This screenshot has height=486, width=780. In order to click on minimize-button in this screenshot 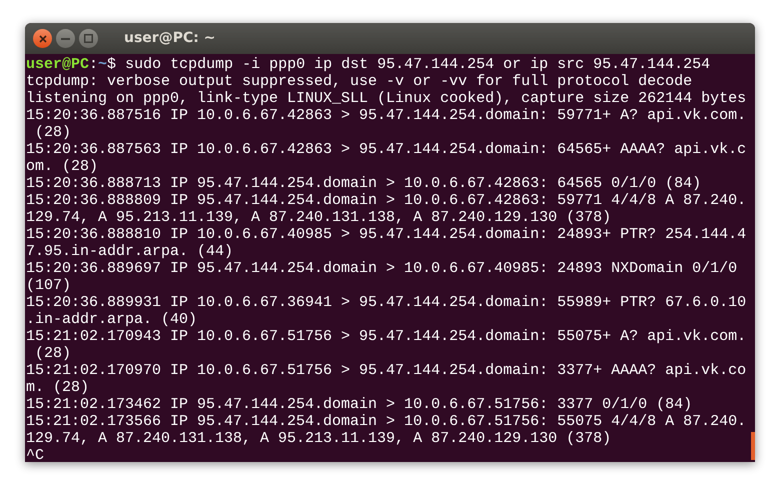, I will do `click(65, 38)`.